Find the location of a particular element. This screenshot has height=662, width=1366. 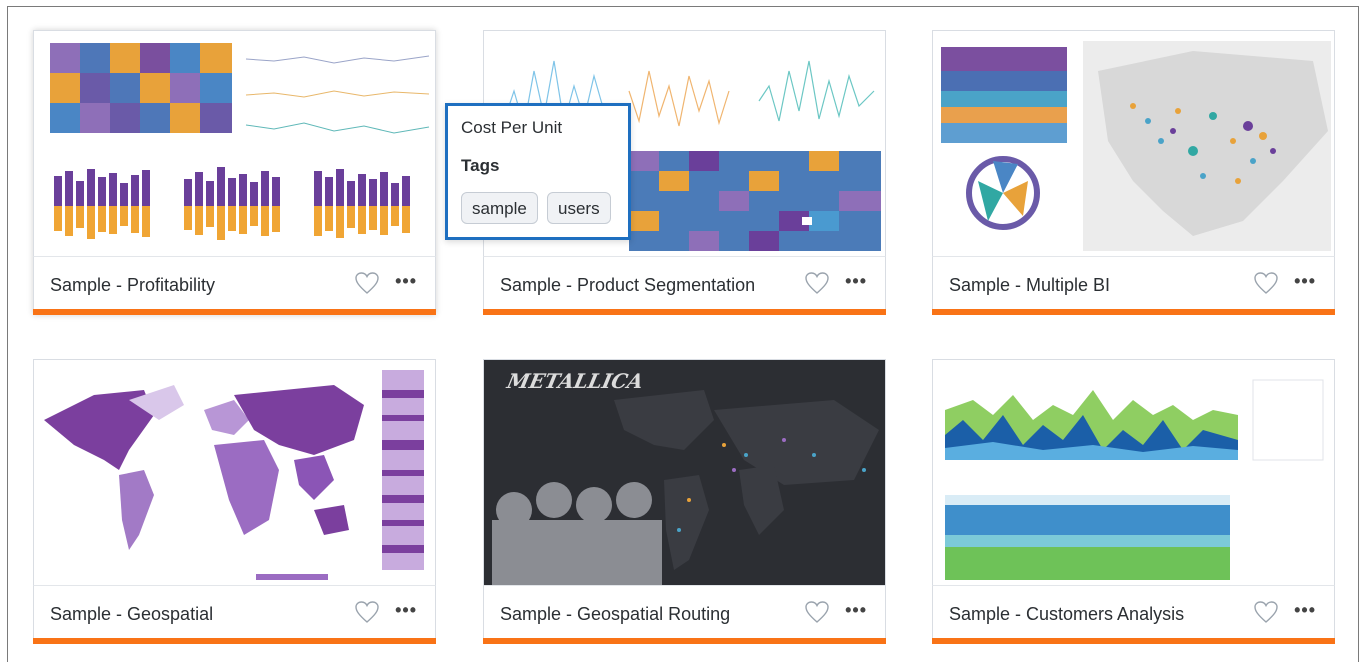

card-footer: Sample - Geospatial Routing ••• is located at coordinates (684, 613).